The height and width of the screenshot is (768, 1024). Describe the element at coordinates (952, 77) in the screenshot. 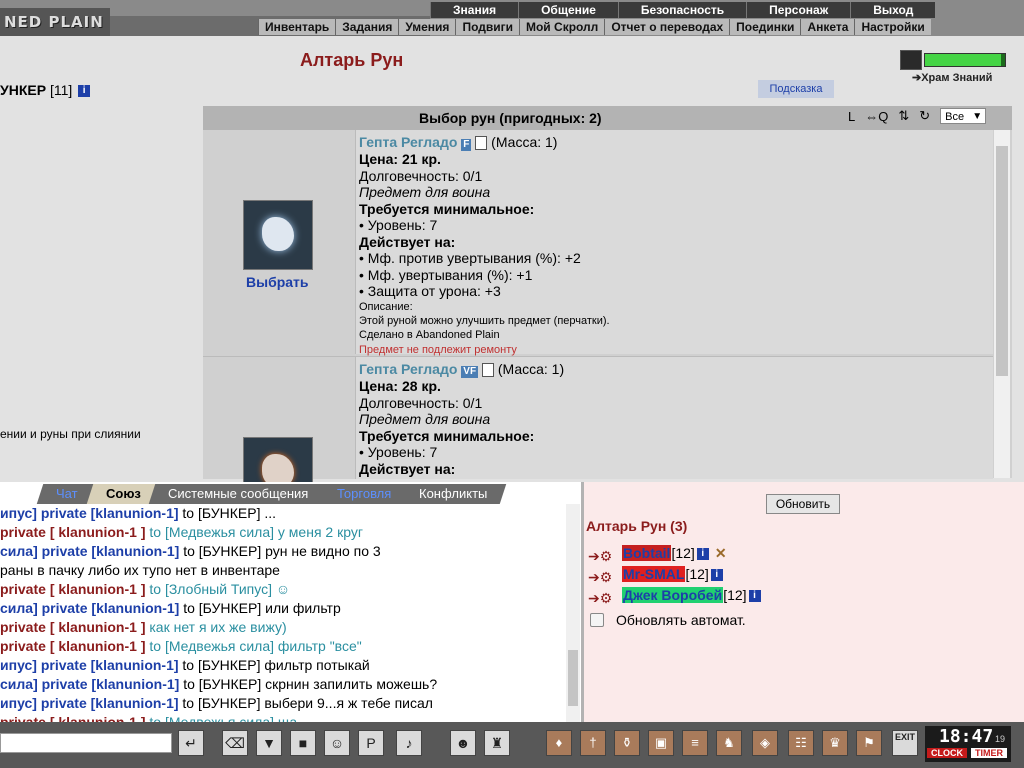

I see `temple-link: ➔Храм Знаний` at that location.